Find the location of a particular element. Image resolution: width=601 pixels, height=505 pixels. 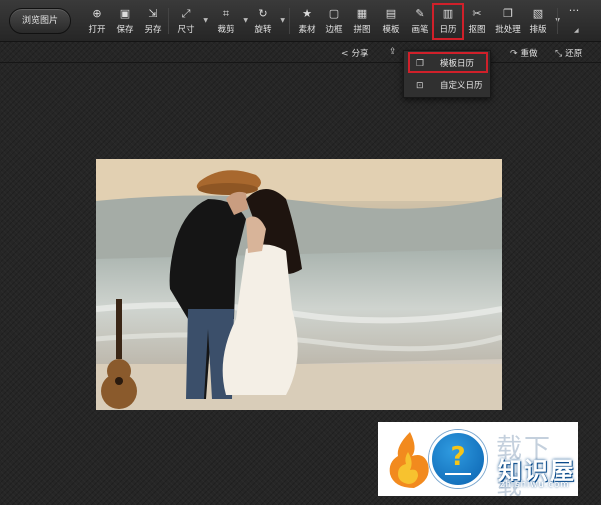

menu-item-label: 自定义日历 is located at coordinates (461, 86).